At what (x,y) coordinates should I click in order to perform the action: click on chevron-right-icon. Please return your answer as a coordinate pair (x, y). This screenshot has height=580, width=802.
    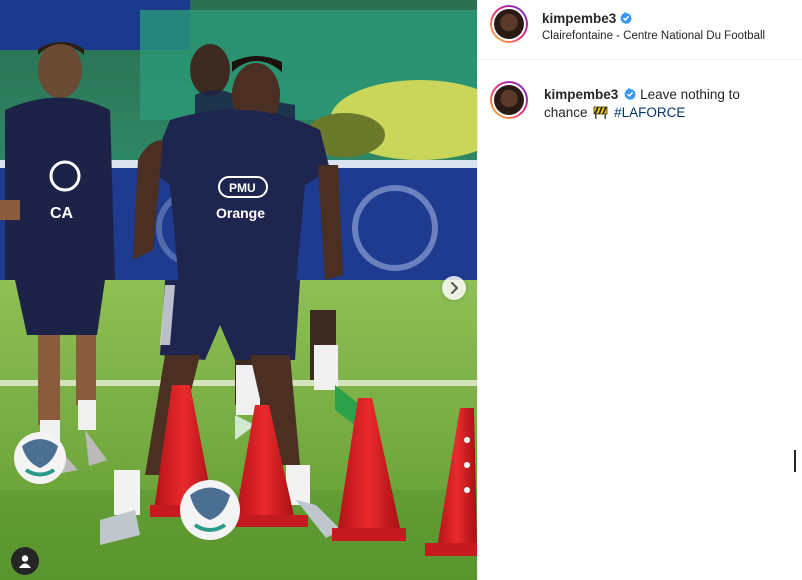
    Looking at the image, I should click on (454, 288).